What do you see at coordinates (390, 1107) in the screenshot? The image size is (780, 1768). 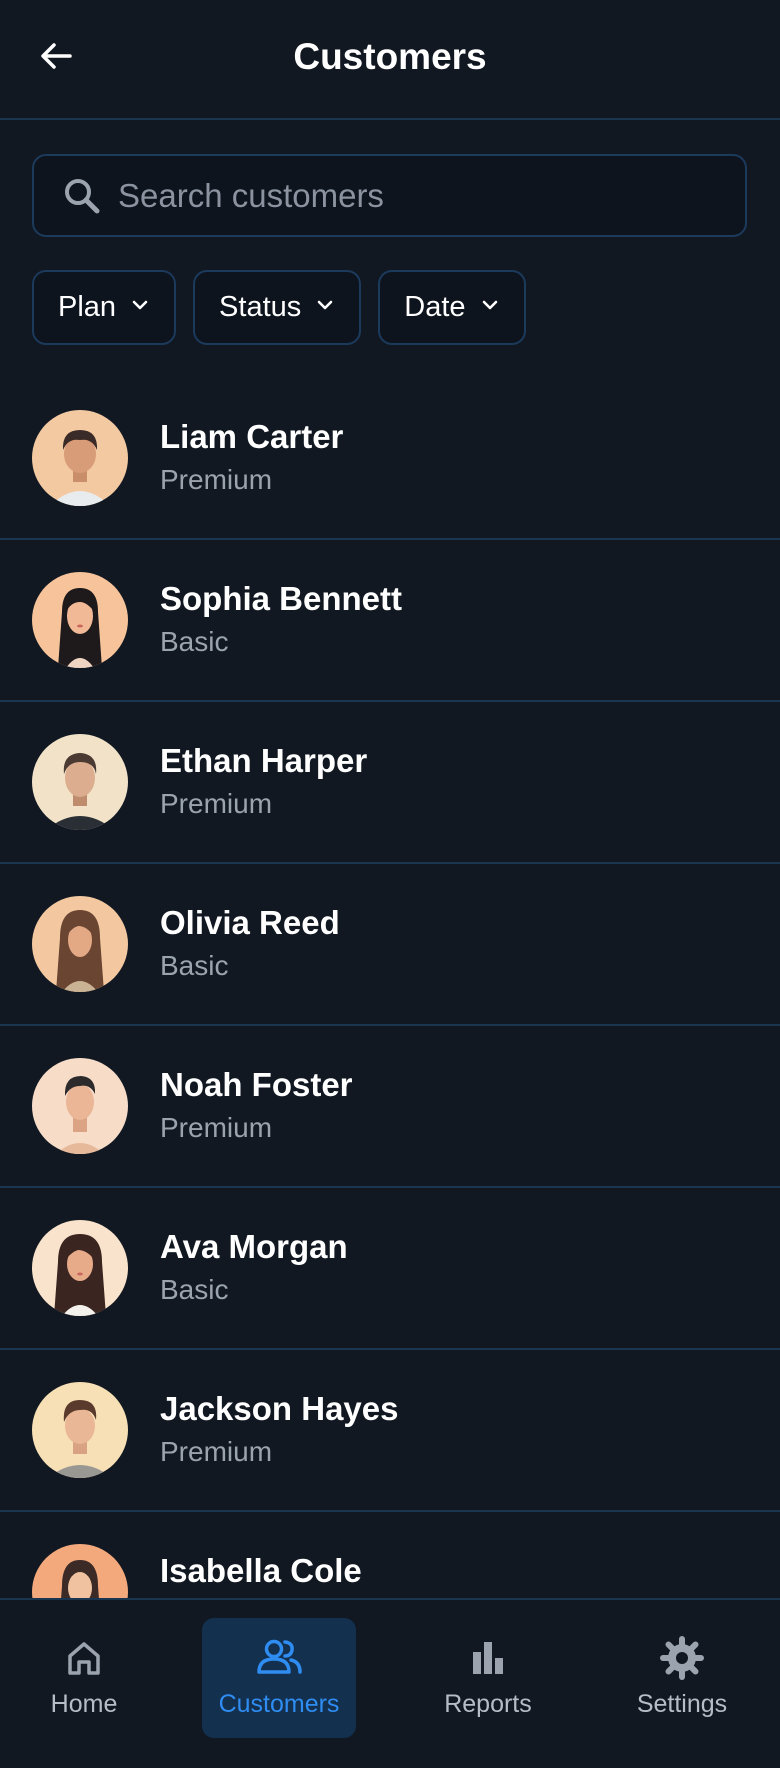 I see `customer-row: Noah Foster Premium` at bounding box center [390, 1107].